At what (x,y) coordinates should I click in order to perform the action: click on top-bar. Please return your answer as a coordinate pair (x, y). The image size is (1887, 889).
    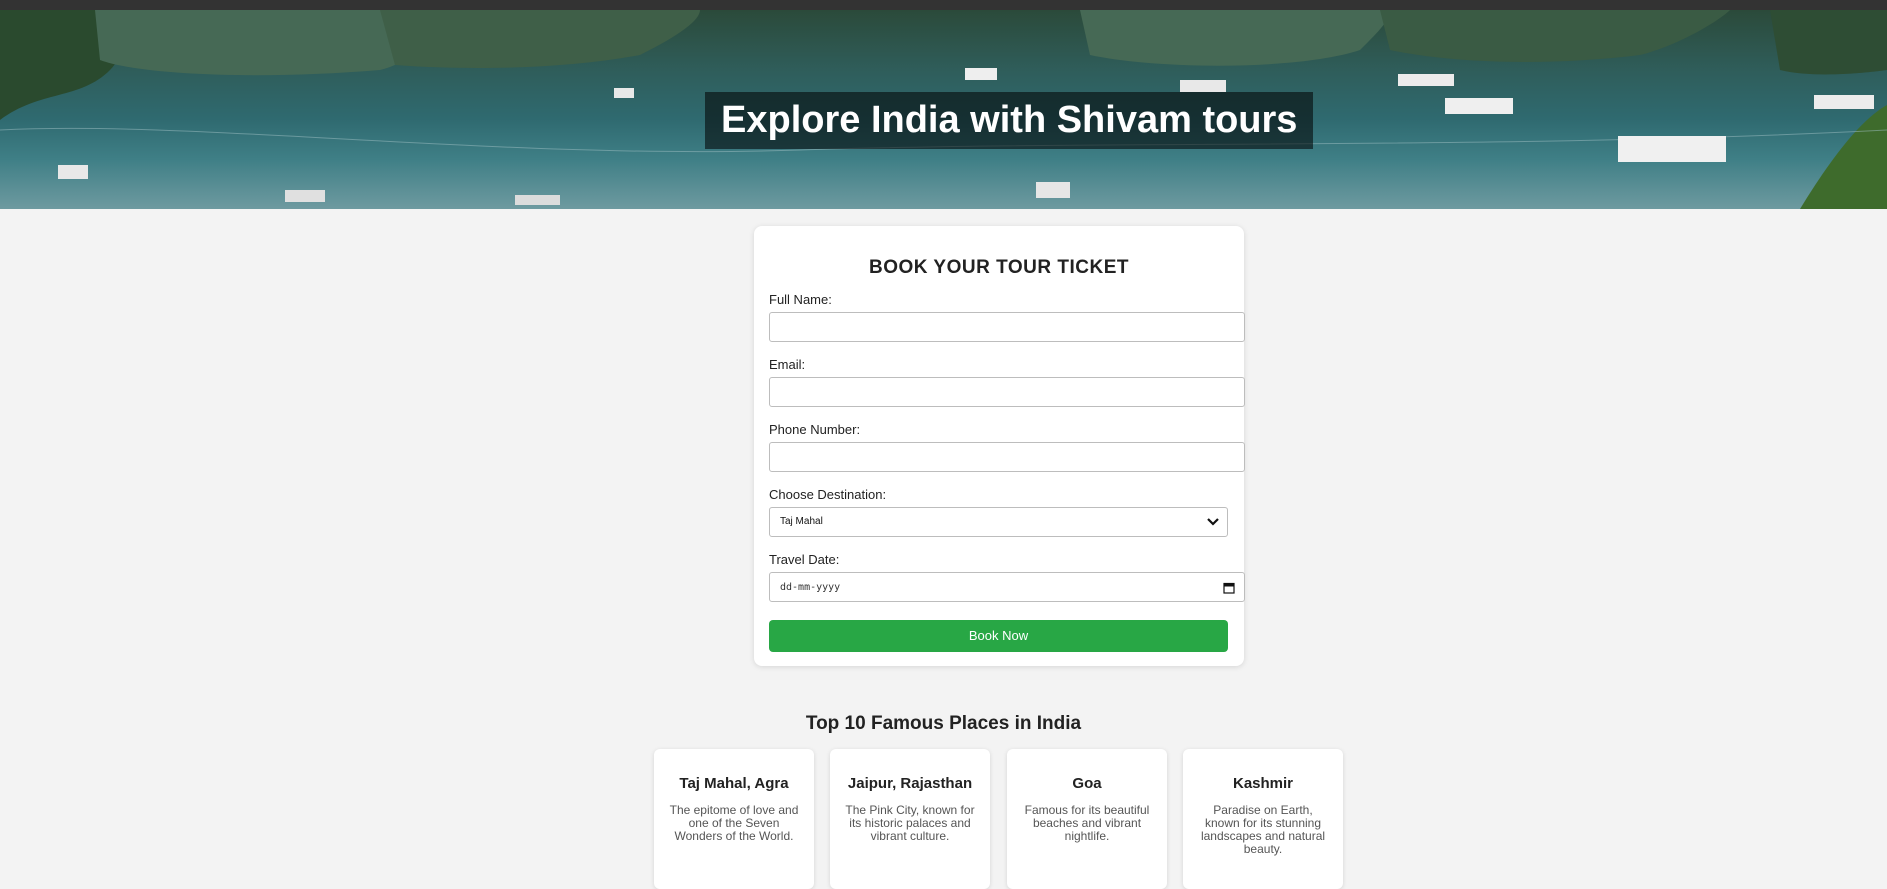
    Looking at the image, I should click on (943, 5).